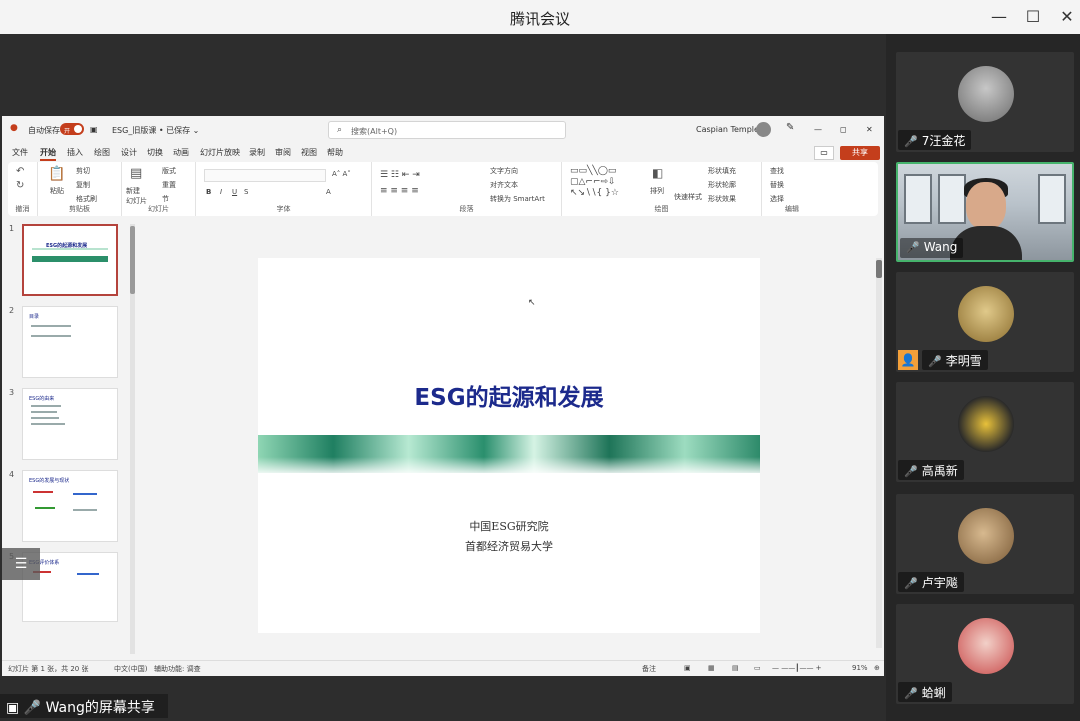 Image resolution: width=1080 pixels, height=721 pixels. Describe the element at coordinates (155, 152) in the screenshot. I see `tab-transitions: 切换` at that location.